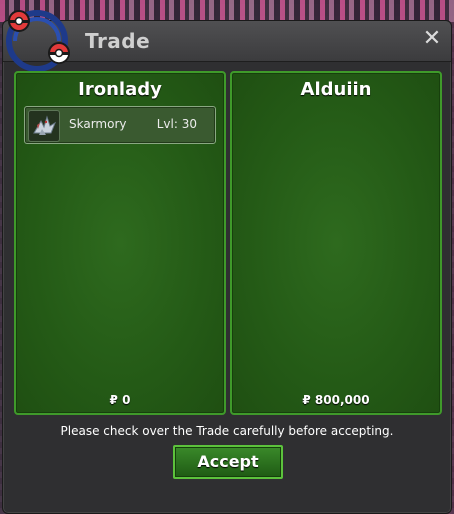 This screenshot has height=514, width=454. What do you see at coordinates (432, 39) in the screenshot?
I see `close-icon: ✕` at bounding box center [432, 39].